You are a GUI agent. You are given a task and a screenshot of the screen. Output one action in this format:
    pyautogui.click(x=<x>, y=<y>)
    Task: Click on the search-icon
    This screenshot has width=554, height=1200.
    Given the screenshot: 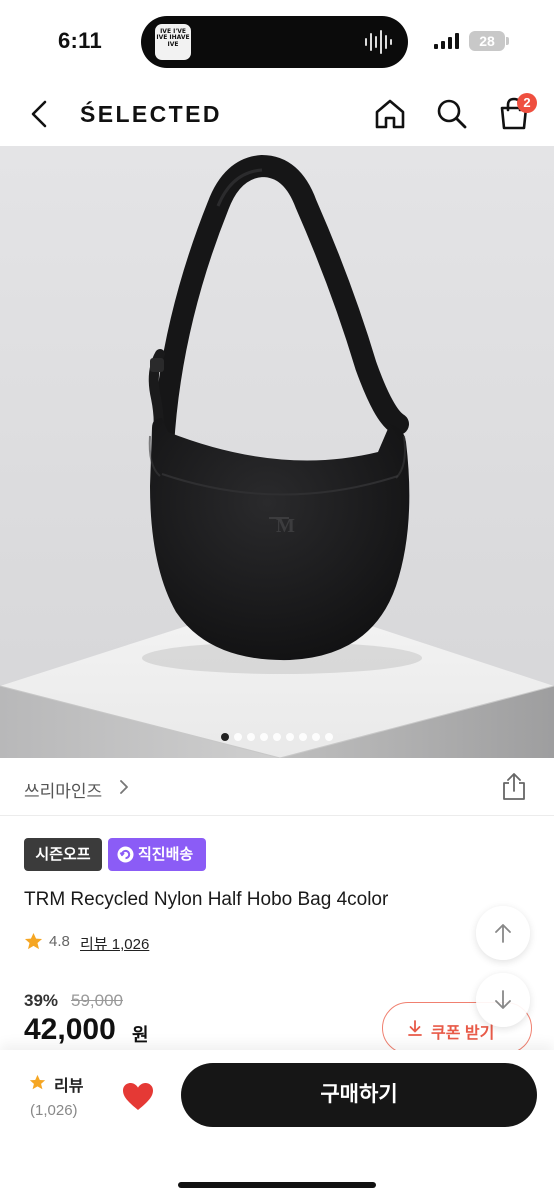 What is the action you would take?
    pyautogui.click(x=452, y=114)
    